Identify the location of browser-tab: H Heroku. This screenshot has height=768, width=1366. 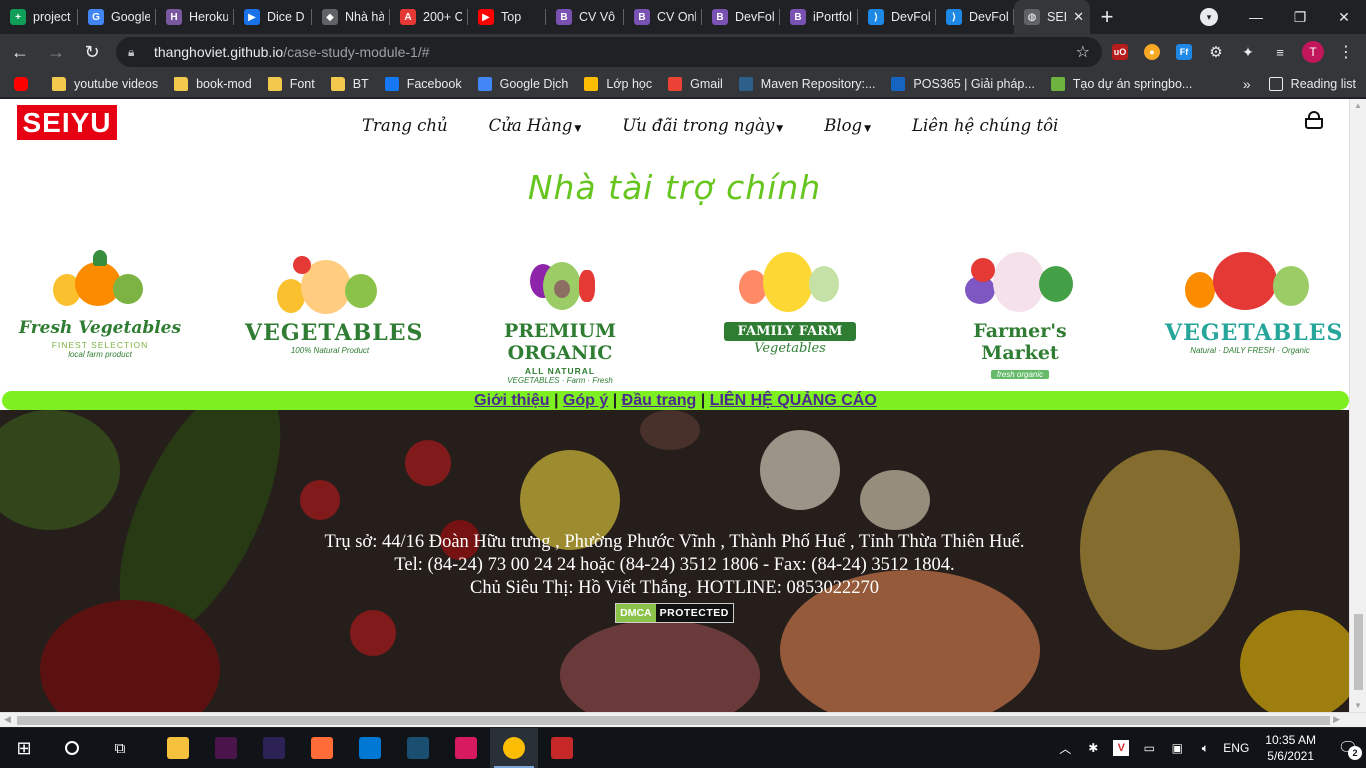
(195, 17).